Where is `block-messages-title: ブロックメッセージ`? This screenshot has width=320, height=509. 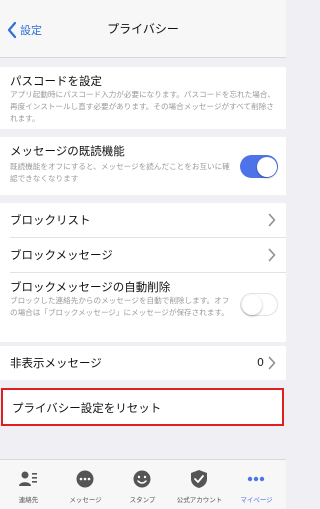
block-messages-title: ブロックメッセージ is located at coordinates (61, 255).